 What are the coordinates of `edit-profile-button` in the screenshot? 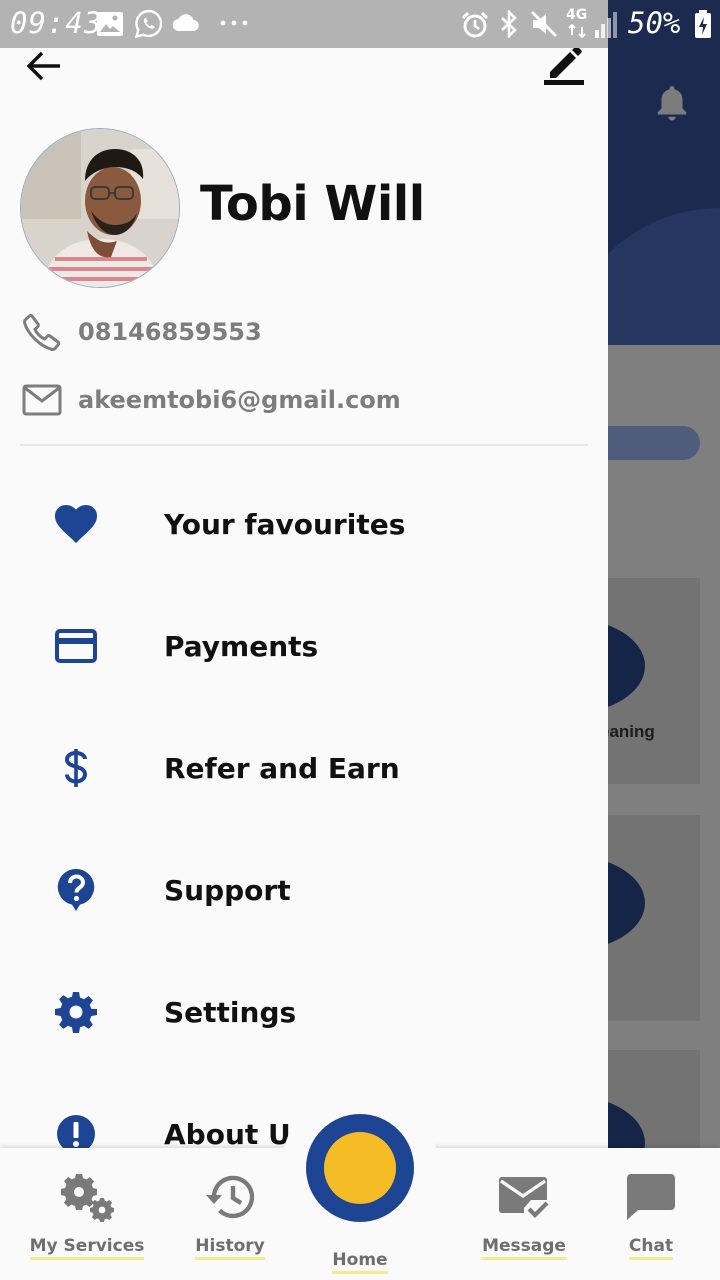 It's located at (564, 69).